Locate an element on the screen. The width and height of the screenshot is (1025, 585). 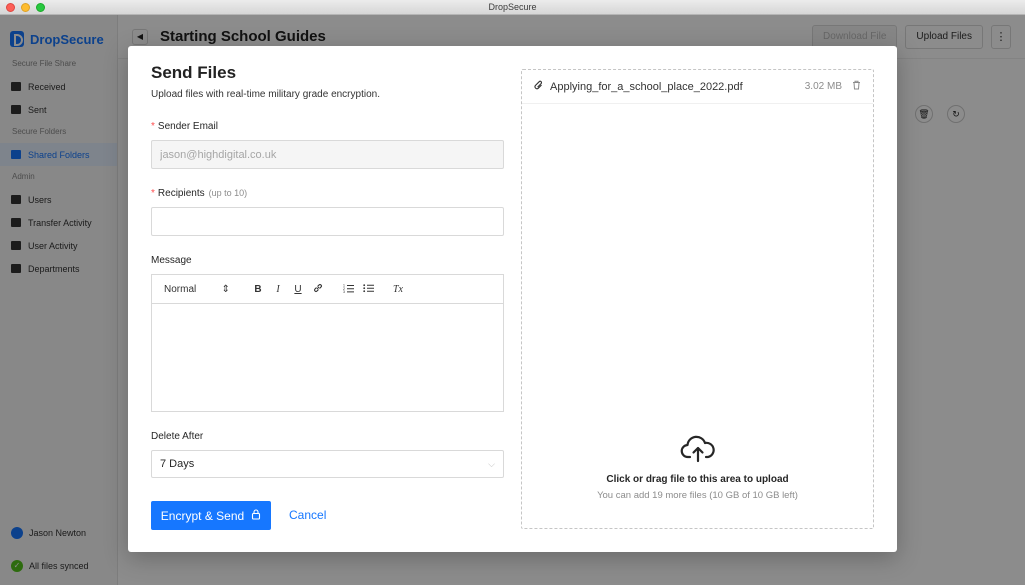
label-text: Sender Email is located at coordinates (187, 126).